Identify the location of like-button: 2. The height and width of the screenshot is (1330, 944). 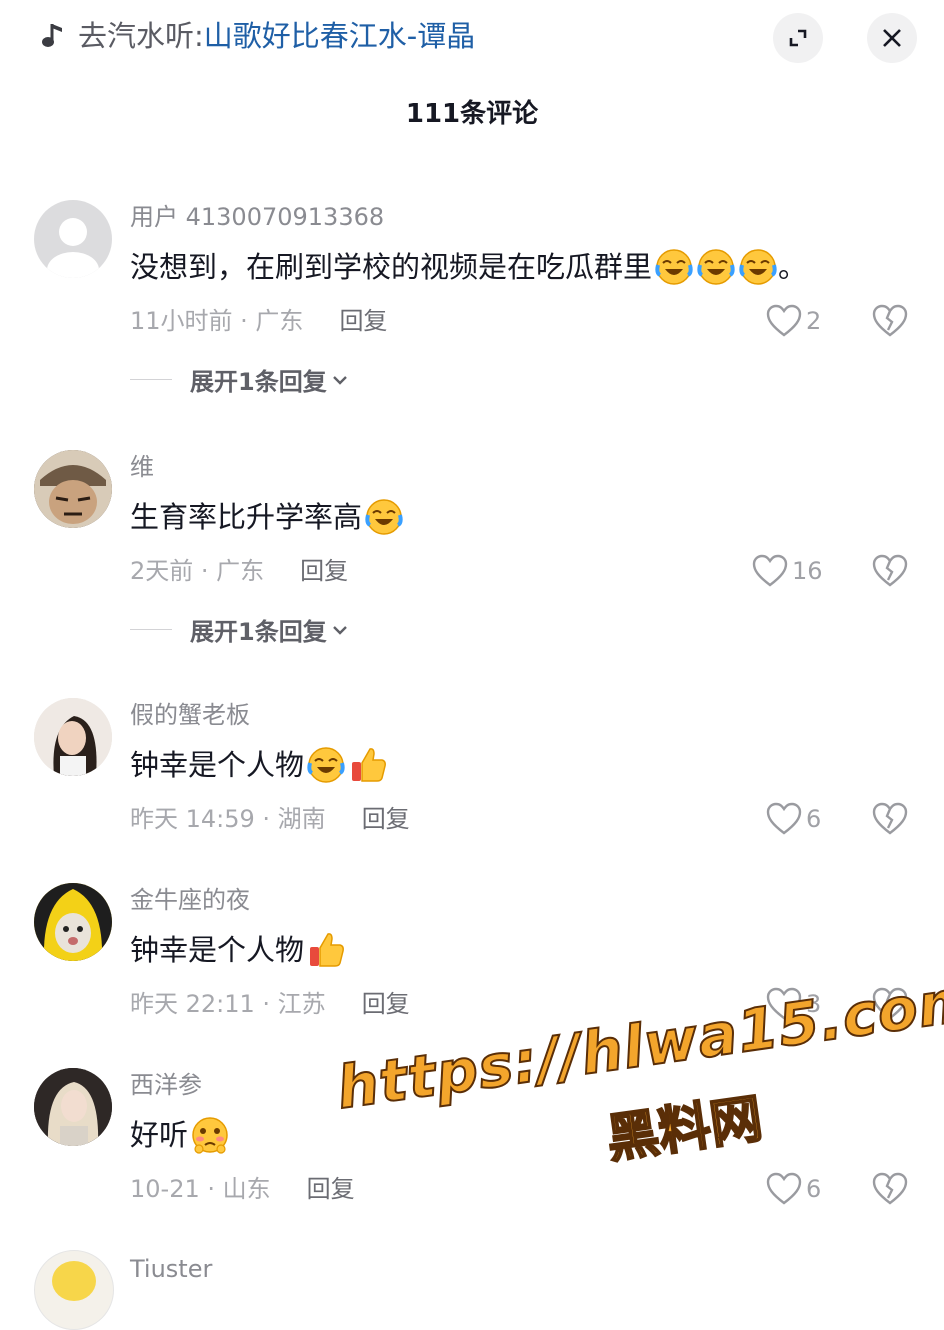
(793, 321).